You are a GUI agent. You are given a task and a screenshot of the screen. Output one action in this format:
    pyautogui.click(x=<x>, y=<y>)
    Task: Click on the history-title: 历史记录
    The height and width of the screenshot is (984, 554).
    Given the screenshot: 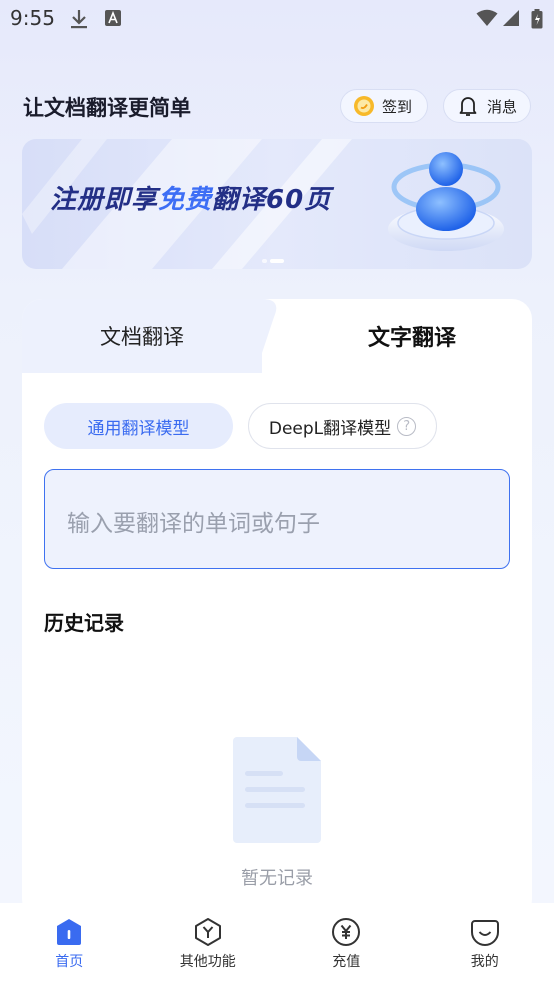 What is the action you would take?
    pyautogui.click(x=84, y=623)
    